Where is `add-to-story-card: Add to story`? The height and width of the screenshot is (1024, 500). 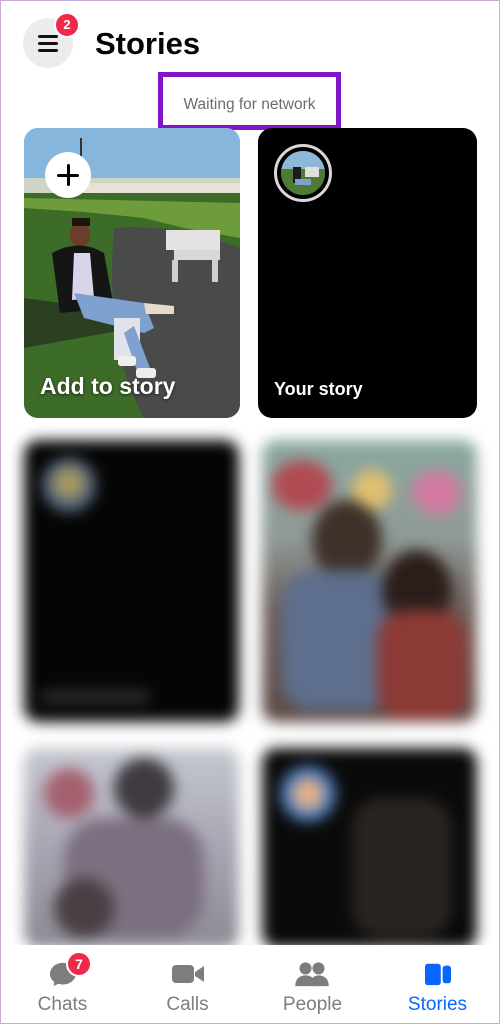 add-to-story-card: Add to story is located at coordinates (132, 273).